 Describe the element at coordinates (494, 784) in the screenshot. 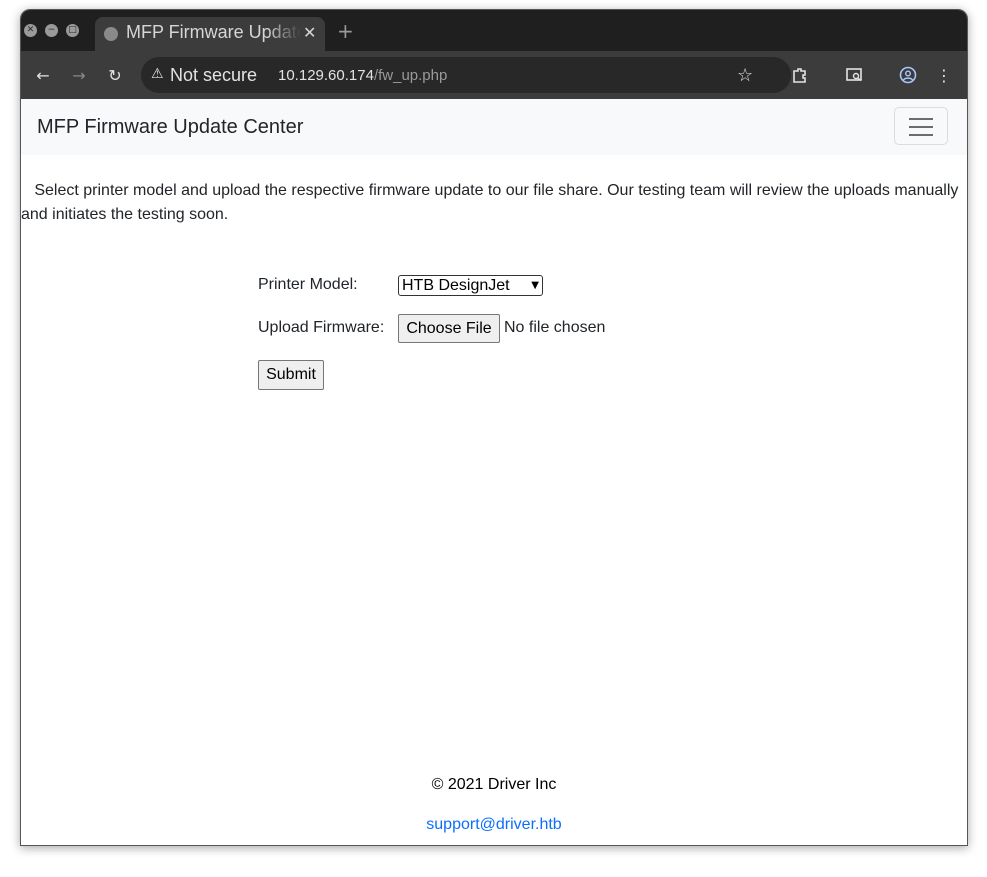

I see `footer-copyright: © 2021 Driver Inc` at that location.